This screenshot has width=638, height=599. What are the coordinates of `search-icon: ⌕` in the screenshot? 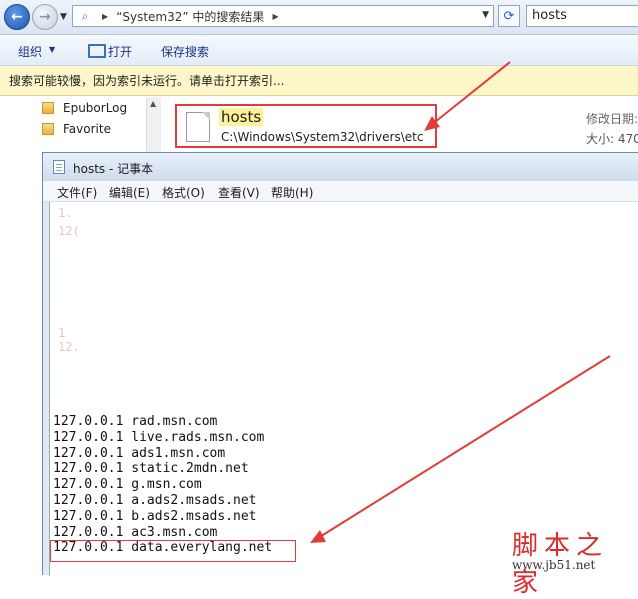 It's located at (85, 15).